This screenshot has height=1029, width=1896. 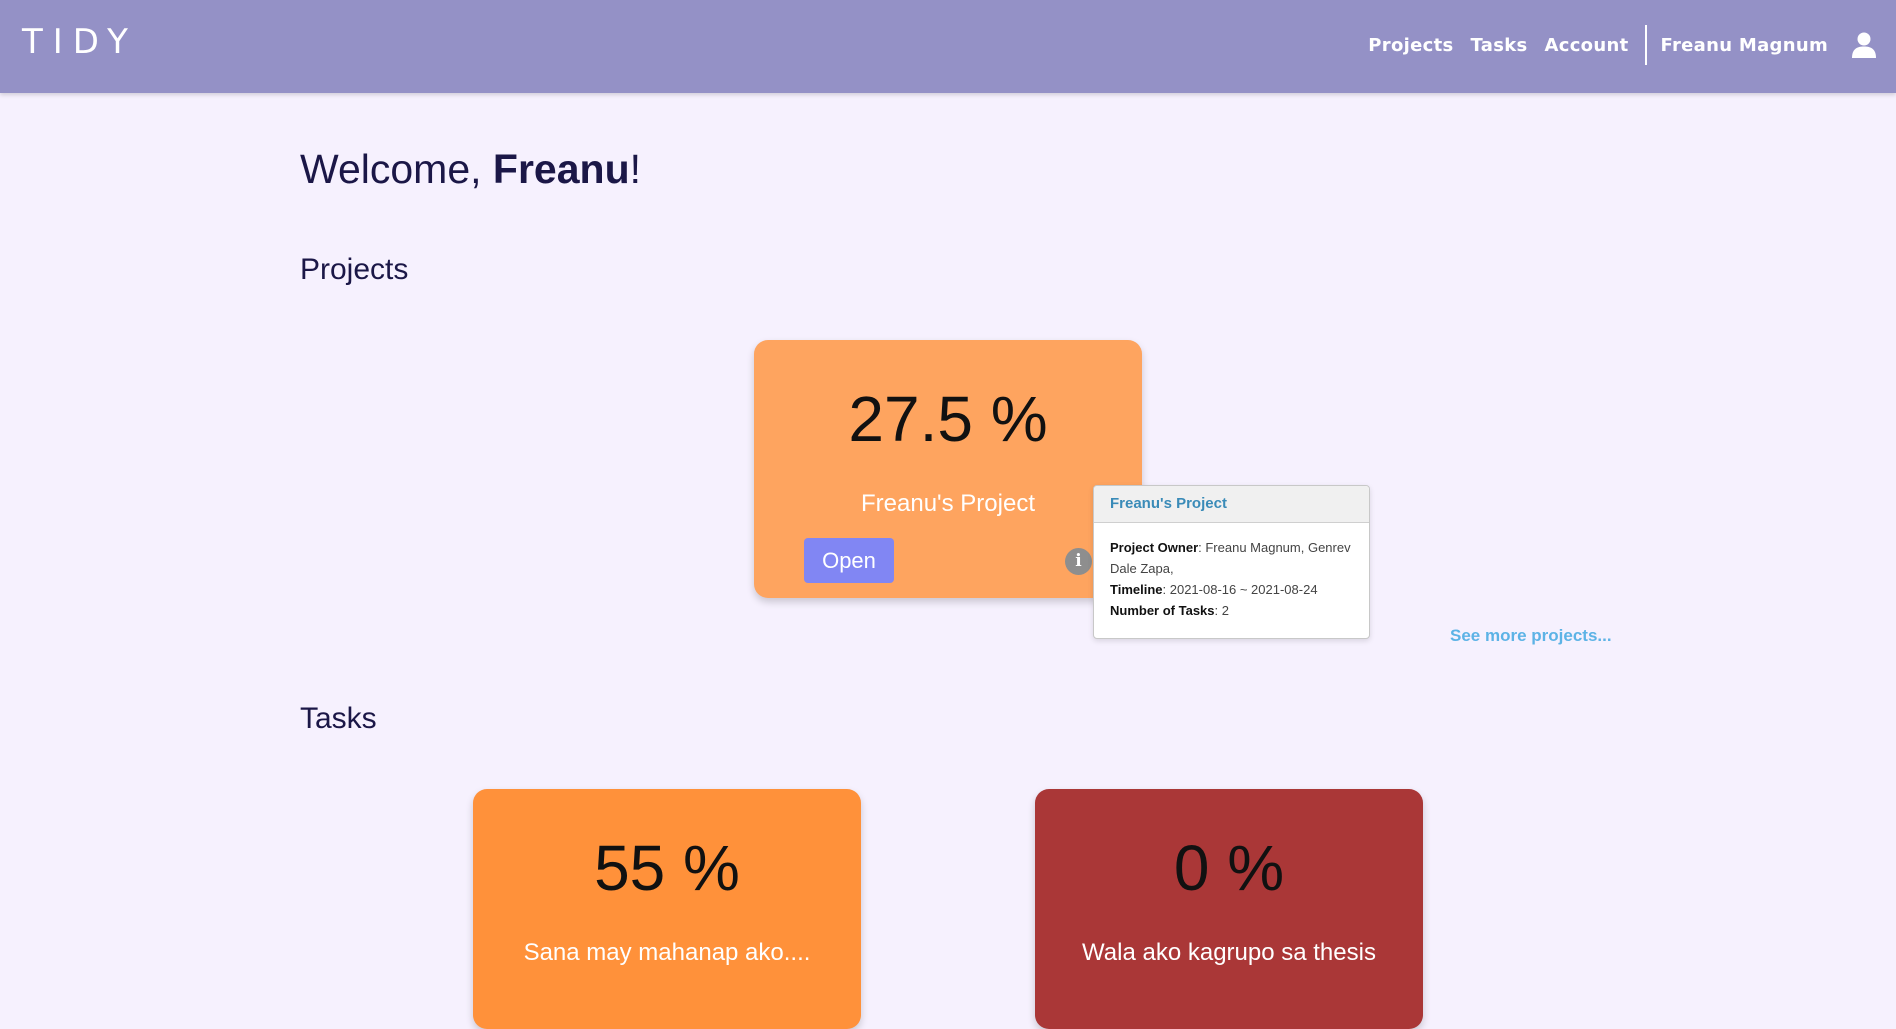 I want to click on user-icon, so click(x=1864, y=45).